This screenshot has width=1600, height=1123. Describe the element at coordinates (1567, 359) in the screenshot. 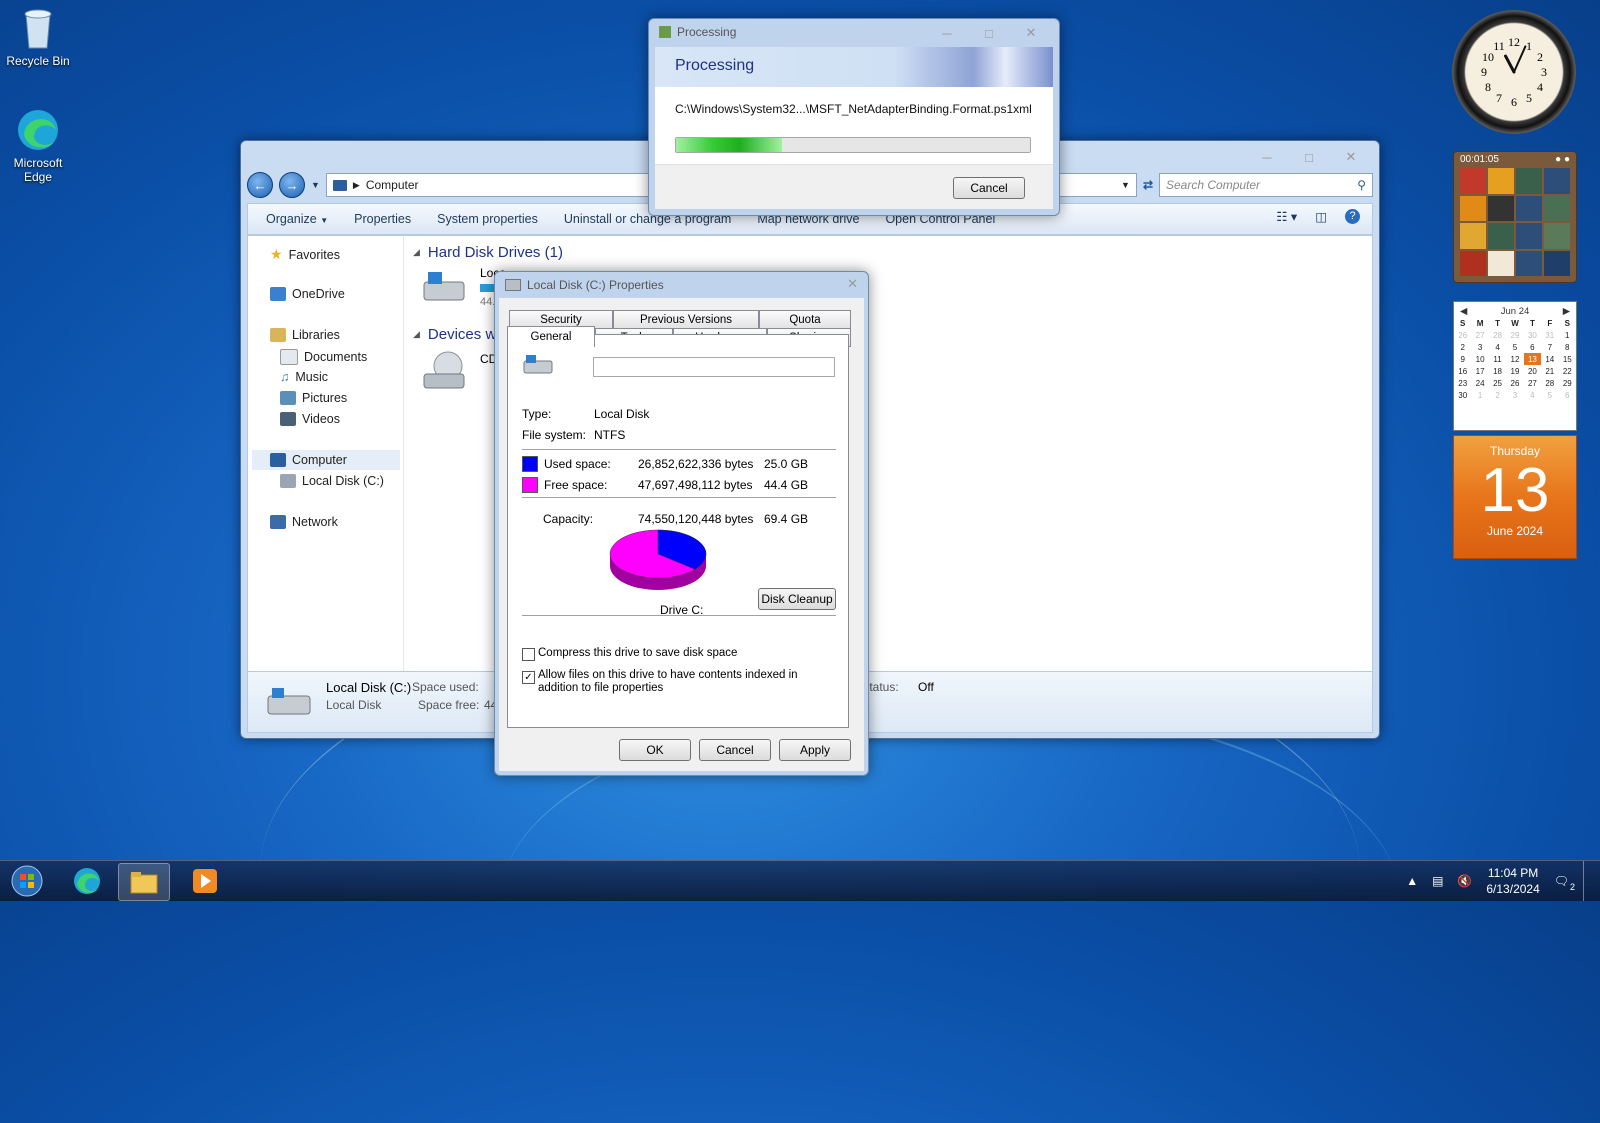

I see `calendar-day-cell: 15` at that location.